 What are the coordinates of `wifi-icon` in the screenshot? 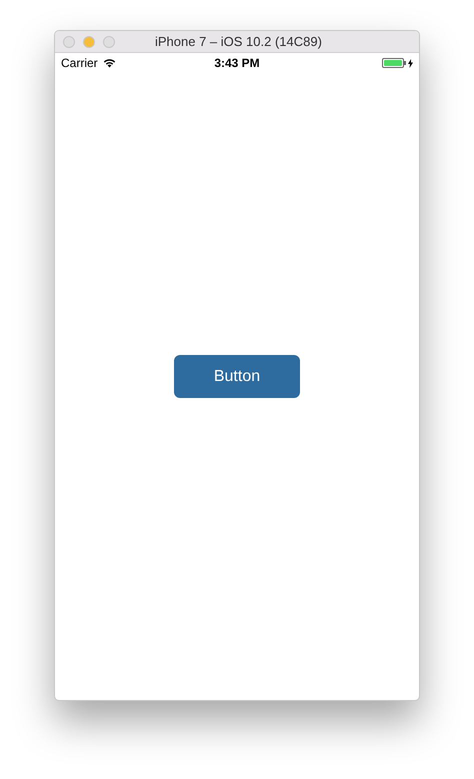 It's located at (109, 63).